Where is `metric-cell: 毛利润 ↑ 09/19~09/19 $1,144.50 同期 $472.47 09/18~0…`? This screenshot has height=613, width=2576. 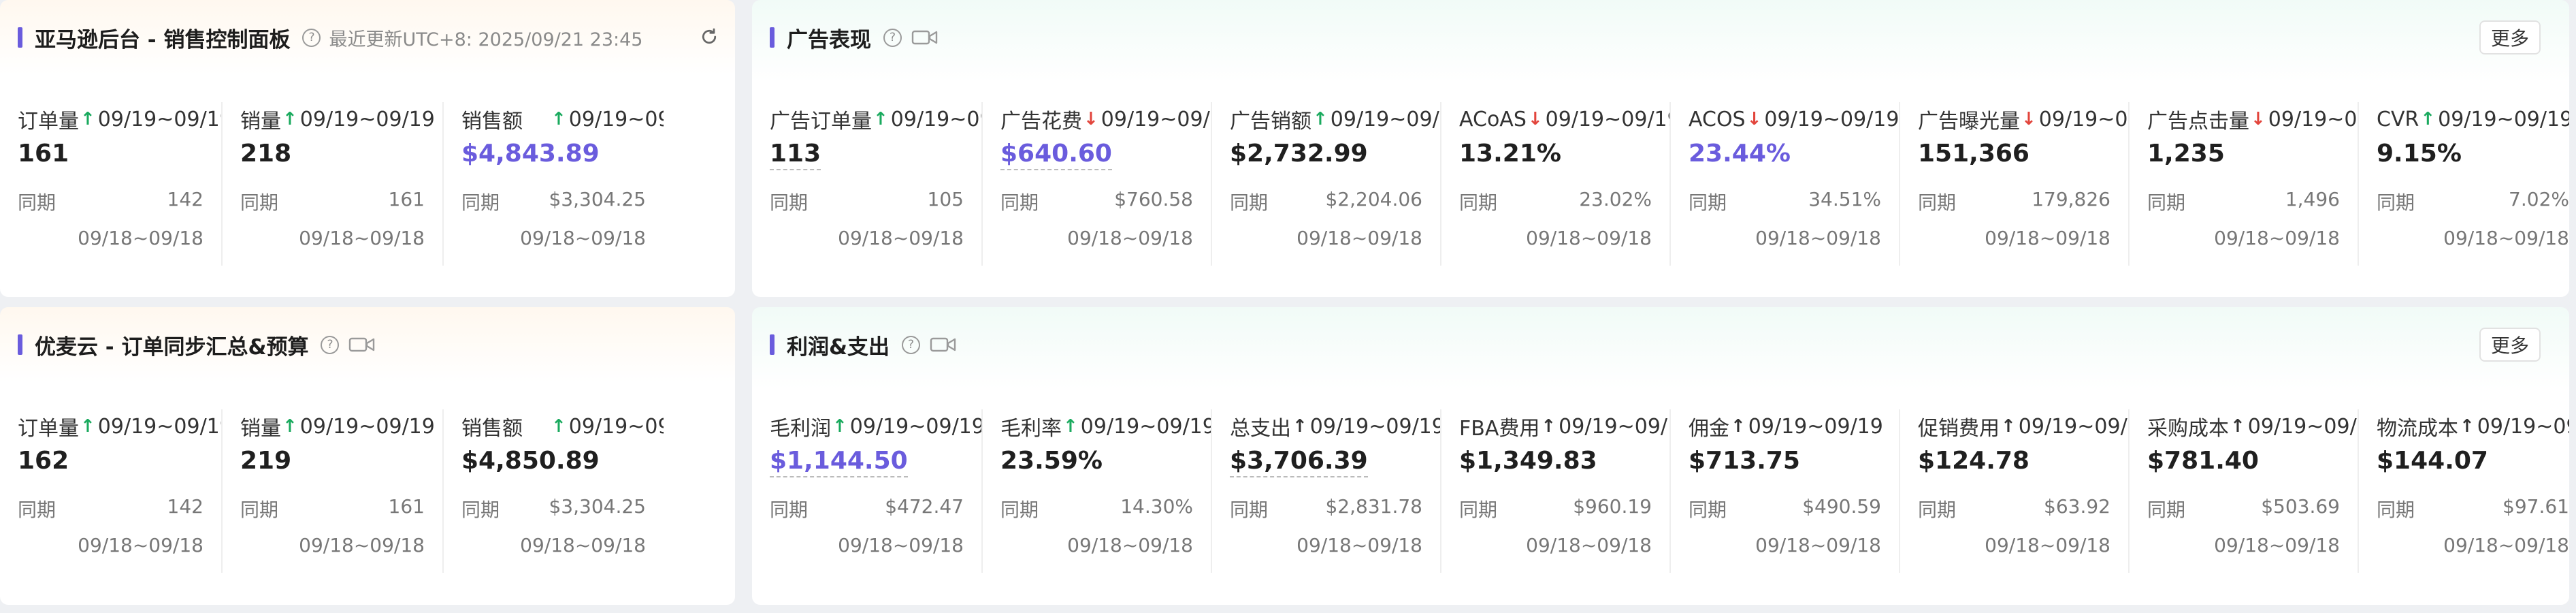 metric-cell: 毛利润 ↑ 09/19~09/19 $1,144.50 同期 $472.47 09/18~0… is located at coordinates (866, 491).